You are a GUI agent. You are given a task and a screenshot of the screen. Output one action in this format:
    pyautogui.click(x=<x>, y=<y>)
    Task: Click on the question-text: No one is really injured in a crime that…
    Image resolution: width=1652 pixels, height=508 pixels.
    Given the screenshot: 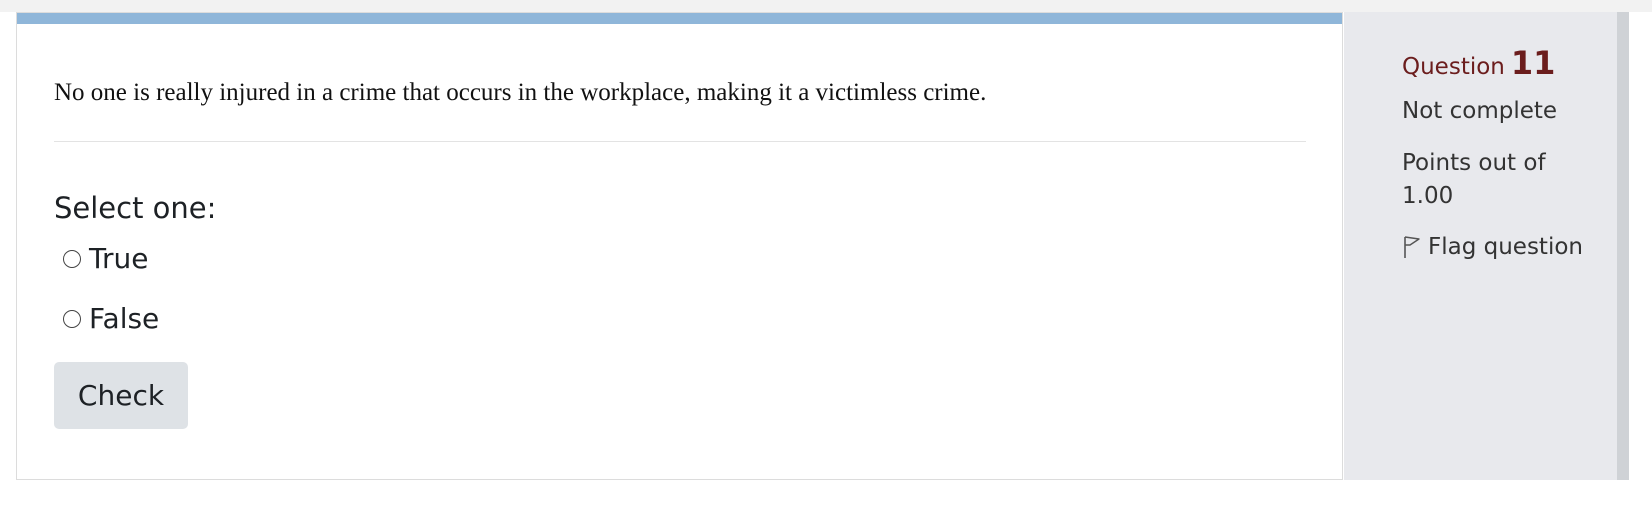 What is the action you would take?
    pyautogui.click(x=520, y=92)
    